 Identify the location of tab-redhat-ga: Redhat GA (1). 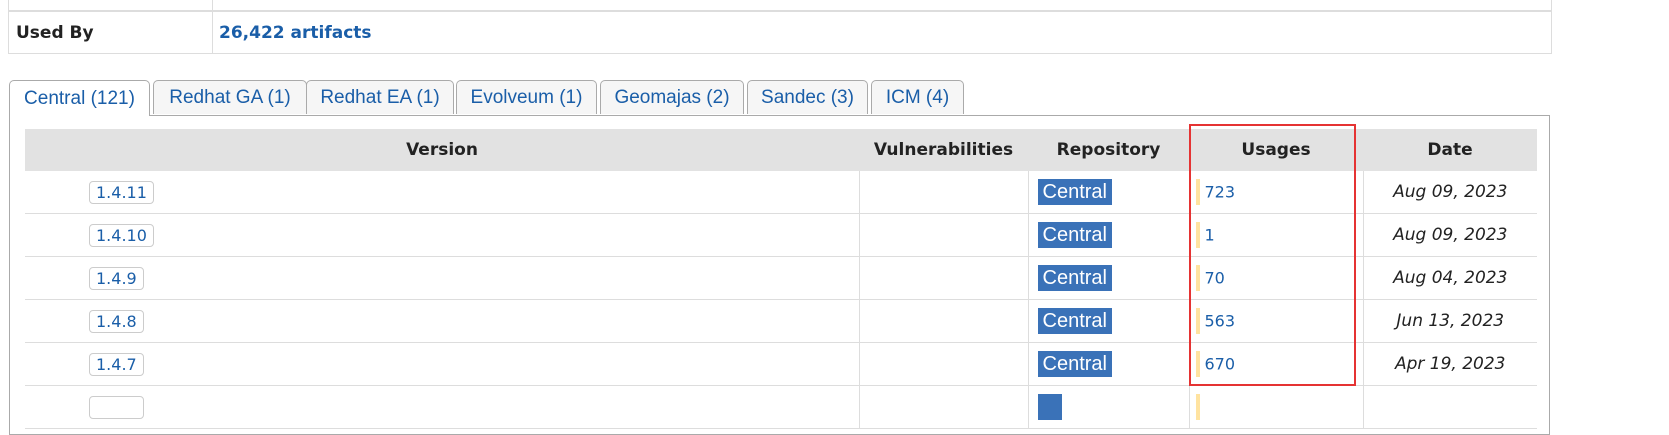
(230, 97).